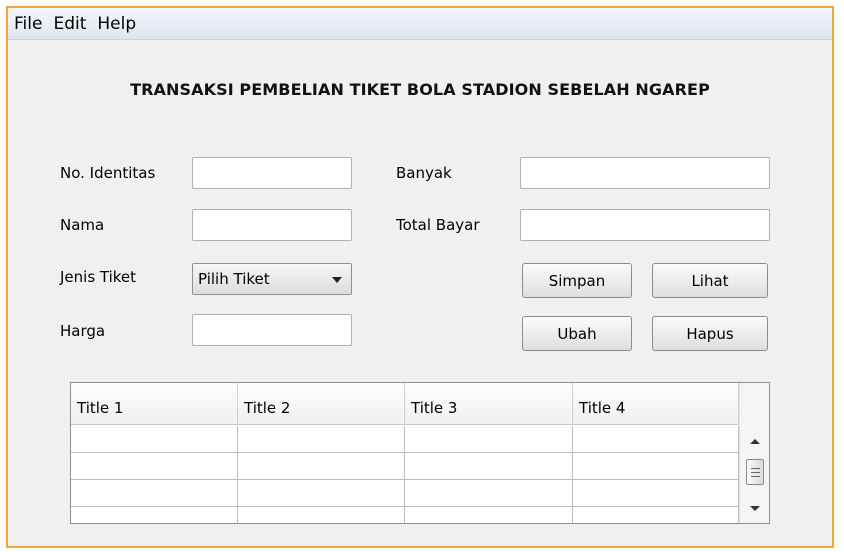 This screenshot has height=552, width=844. What do you see at coordinates (710, 333) in the screenshot?
I see `hapus-button: Hapus` at bounding box center [710, 333].